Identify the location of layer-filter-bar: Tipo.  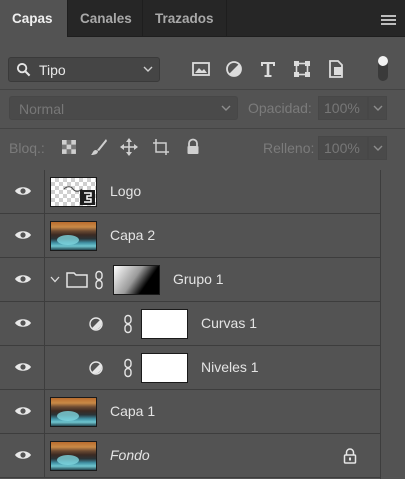
(202, 63).